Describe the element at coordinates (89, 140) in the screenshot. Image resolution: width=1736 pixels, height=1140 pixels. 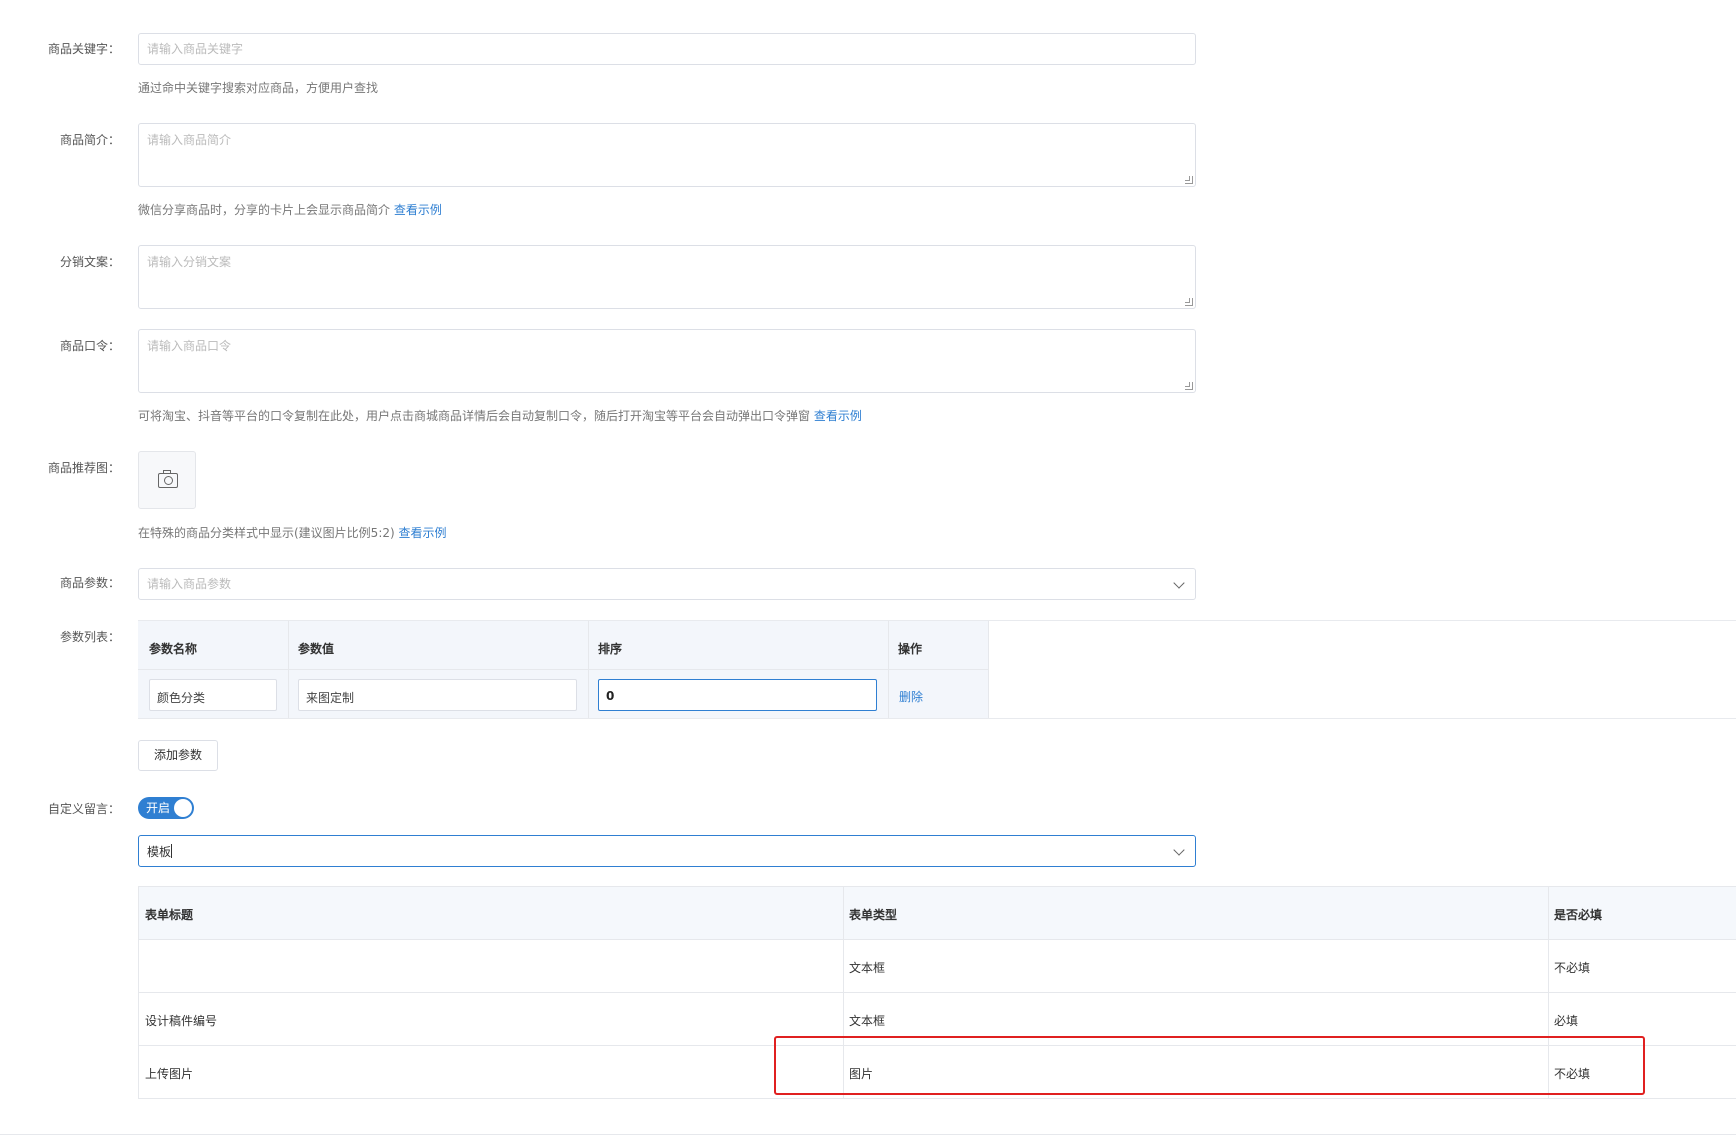
I see `intro-label: 商品简介：` at that location.